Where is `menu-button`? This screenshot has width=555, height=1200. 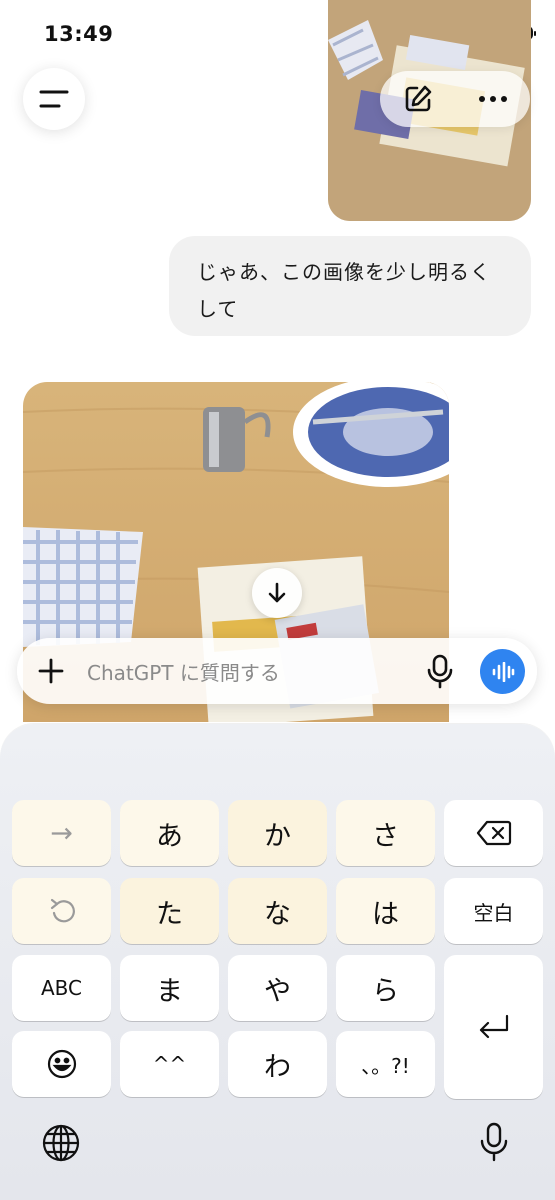
menu-button is located at coordinates (54, 99).